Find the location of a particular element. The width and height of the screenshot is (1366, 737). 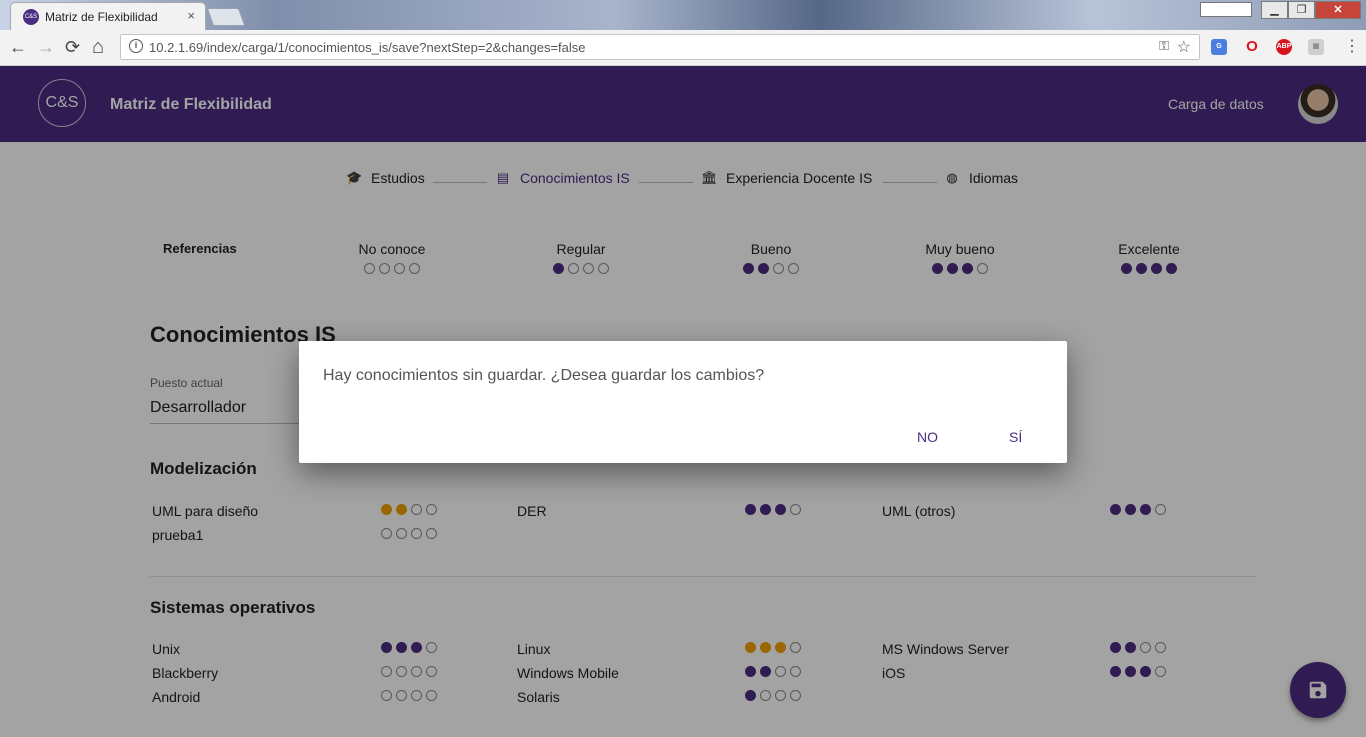

tab-title: Matriz de Flexibilidad is located at coordinates (101, 17).